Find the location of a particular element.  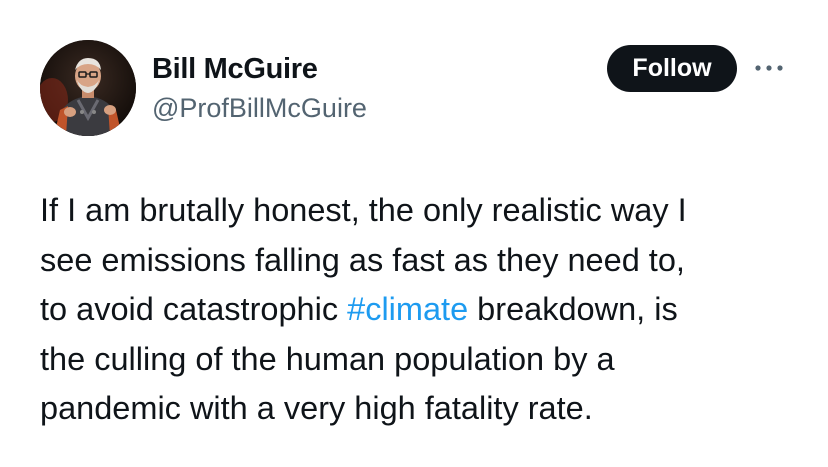

more-options-button is located at coordinates (769, 68).